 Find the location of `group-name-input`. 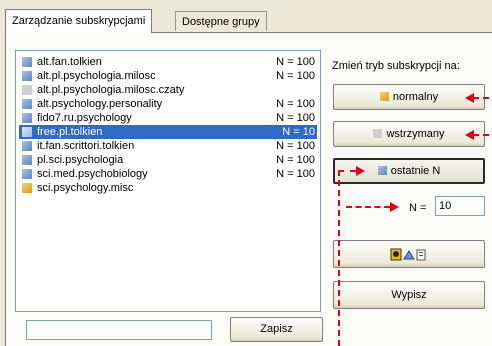

group-name-input is located at coordinates (119, 330).